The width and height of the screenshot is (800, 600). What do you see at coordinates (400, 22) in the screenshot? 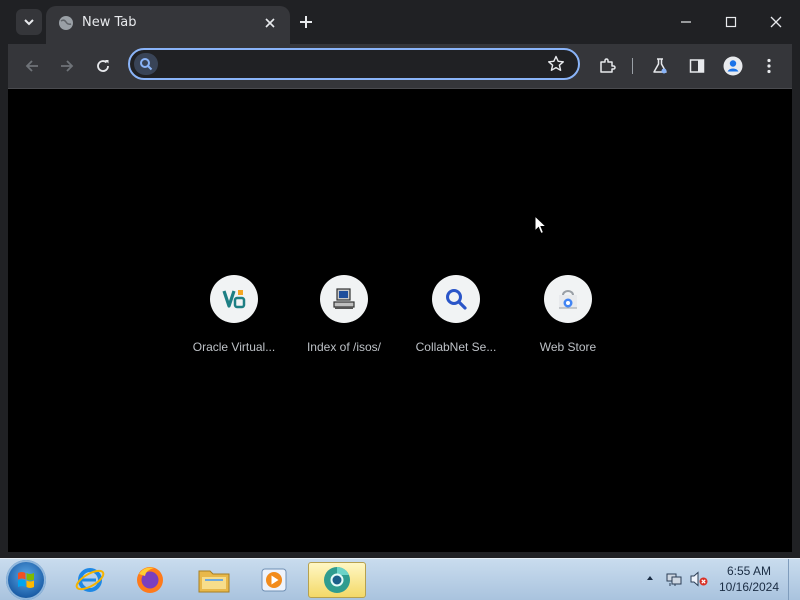
I see `title-bar: New Tab` at bounding box center [400, 22].